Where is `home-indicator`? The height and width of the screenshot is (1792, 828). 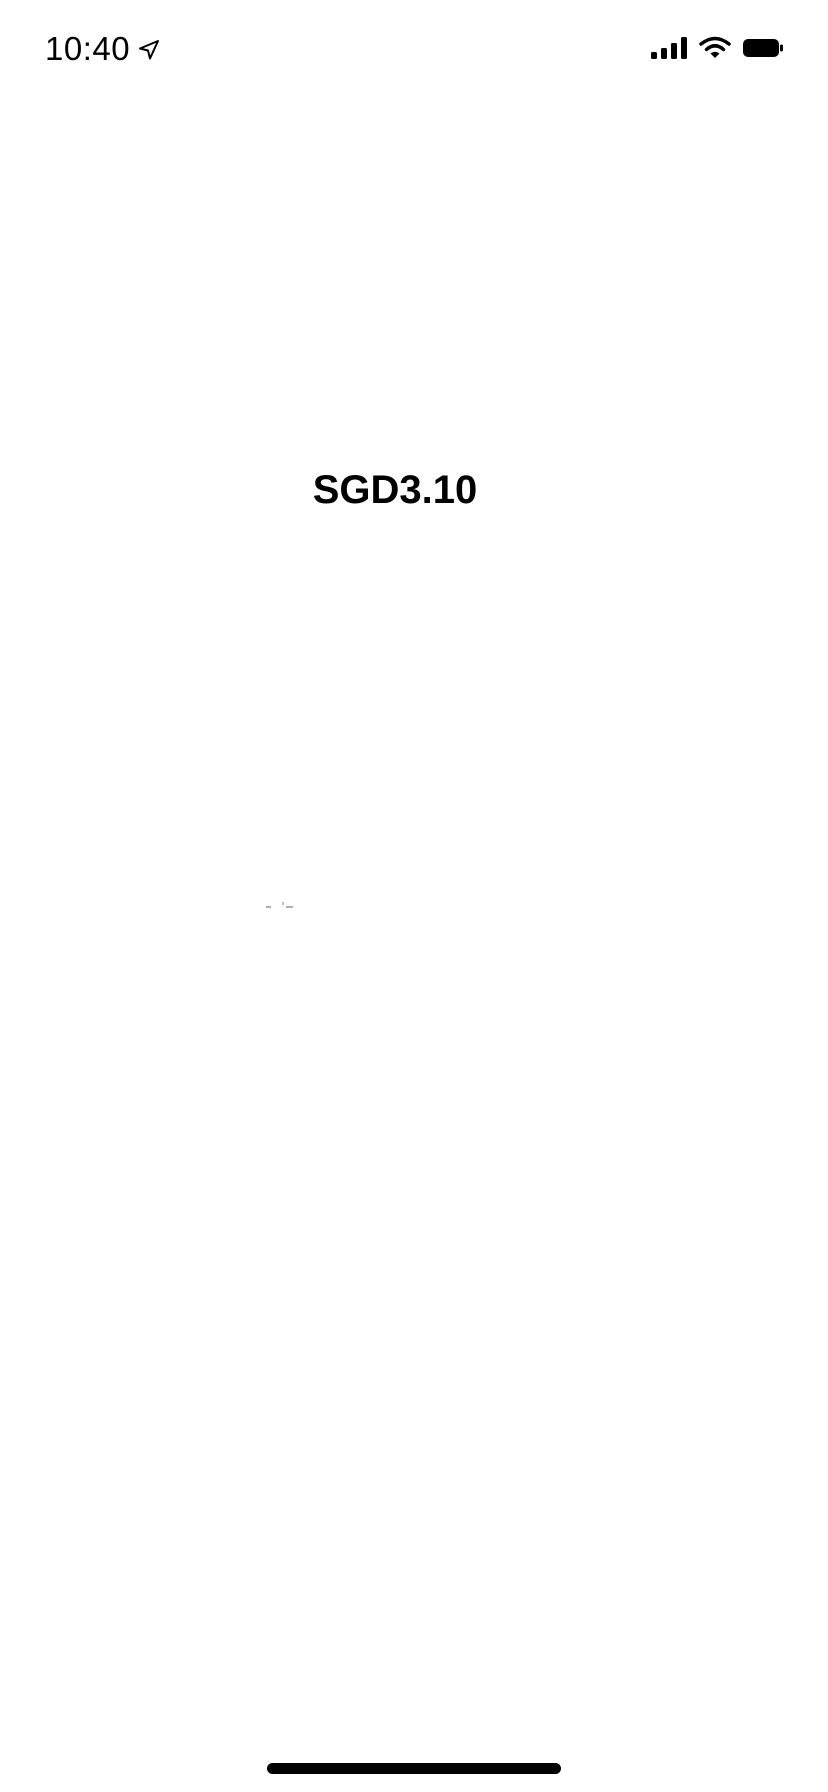
home-indicator is located at coordinates (414, 1768).